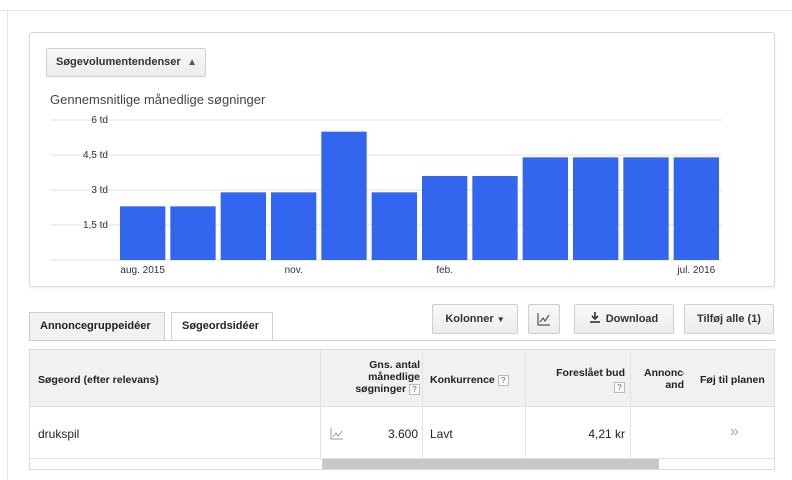 This screenshot has height=480, width=792. Describe the element at coordinates (445, 218) in the screenshot. I see `bar-feb. 2016` at that location.